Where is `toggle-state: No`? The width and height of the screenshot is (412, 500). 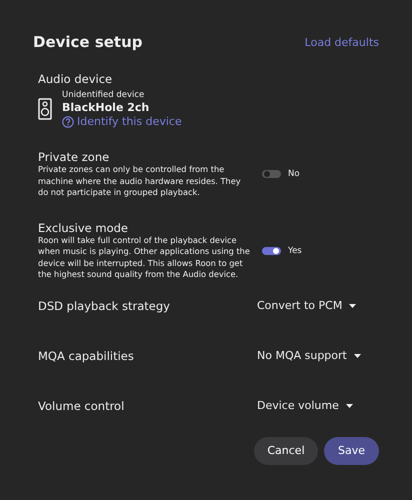 toggle-state: No is located at coordinates (294, 174).